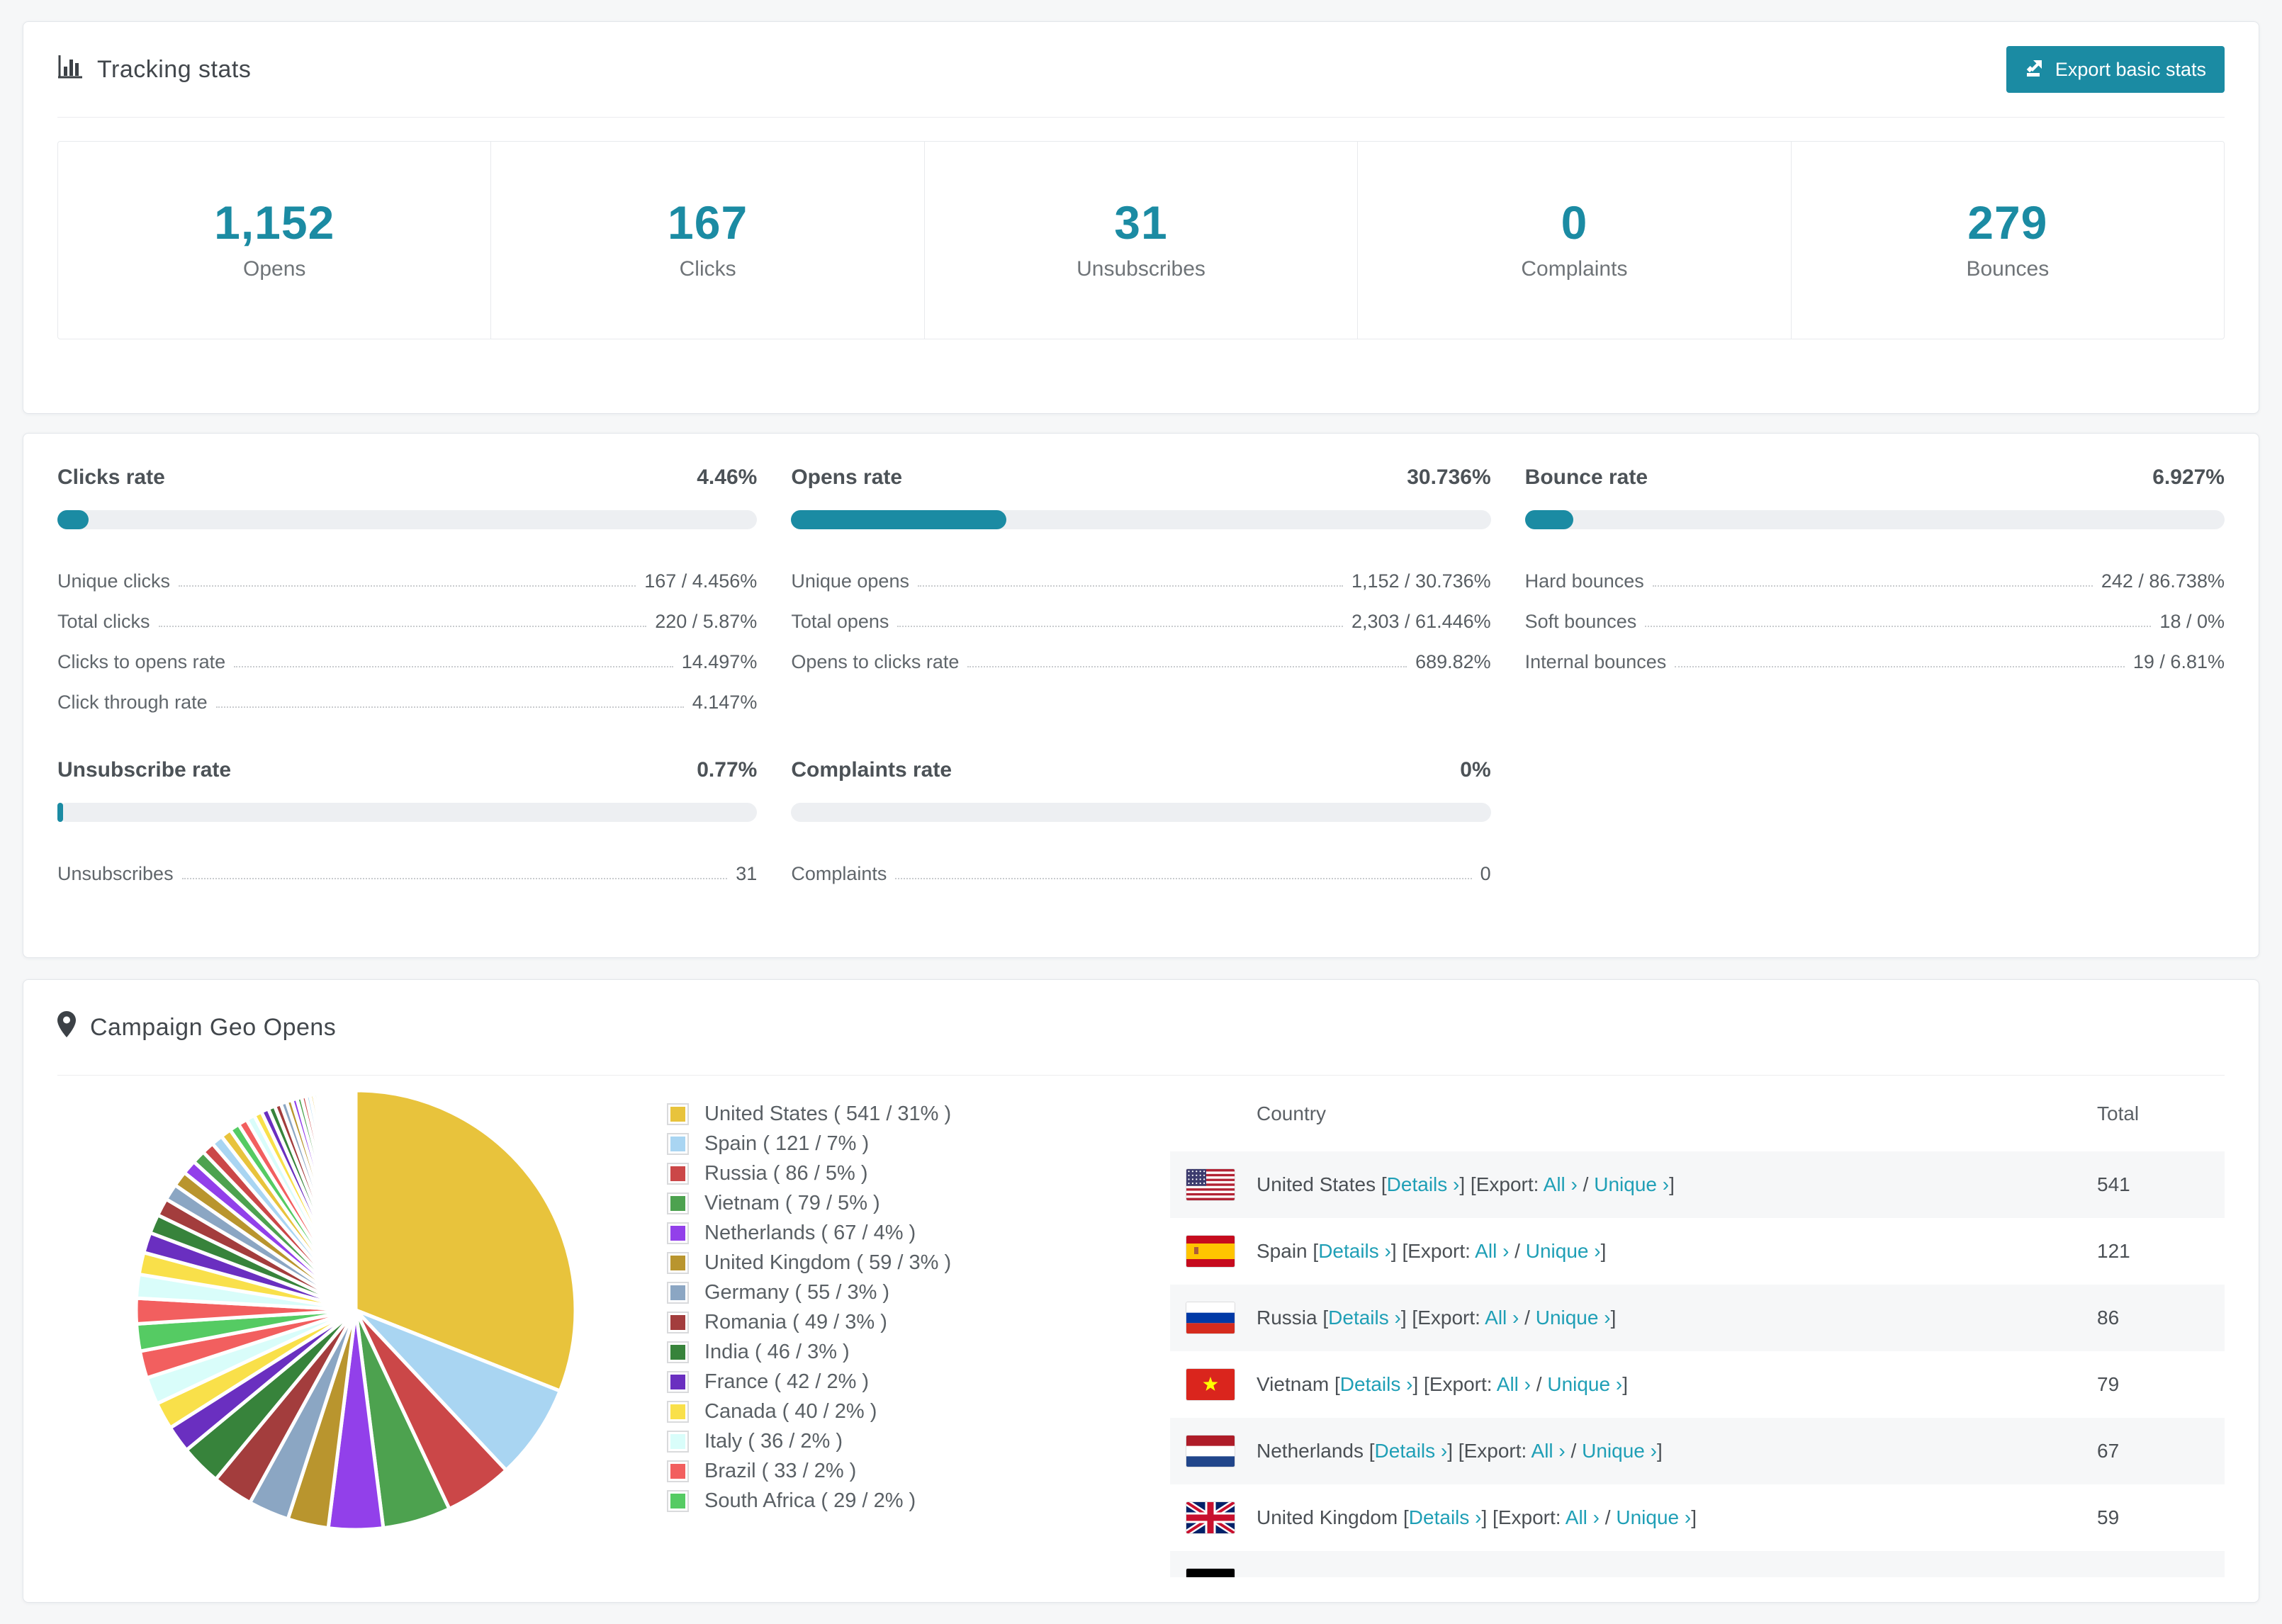 The height and width of the screenshot is (1624, 2282). What do you see at coordinates (144, 770) in the screenshot?
I see `rate-title: Unsubscribe rate` at bounding box center [144, 770].